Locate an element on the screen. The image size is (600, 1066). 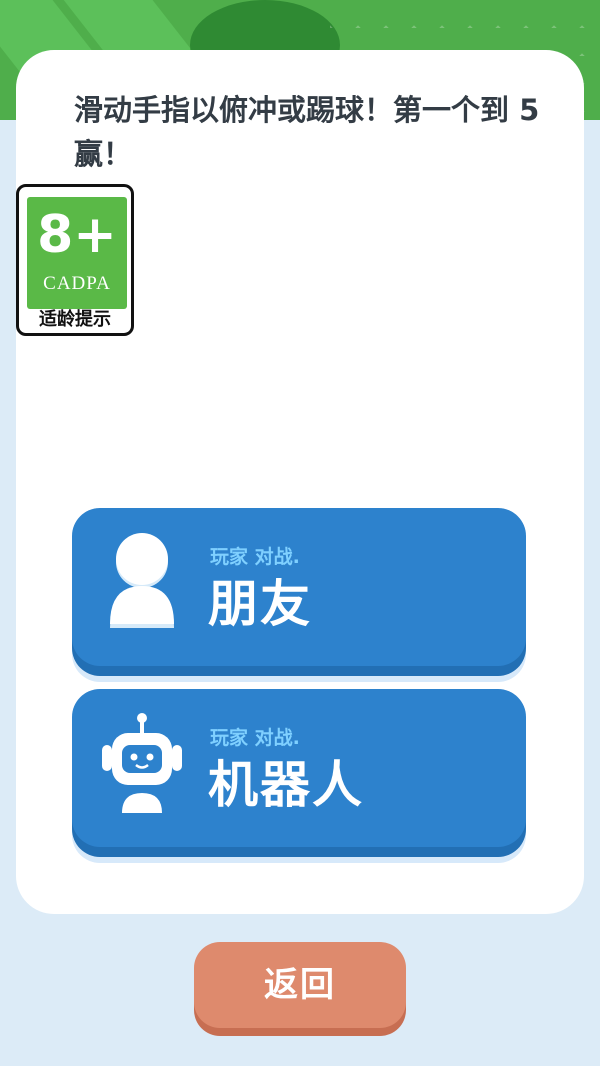
age-rating-caption: 适龄提示 is located at coordinates (75, 319).